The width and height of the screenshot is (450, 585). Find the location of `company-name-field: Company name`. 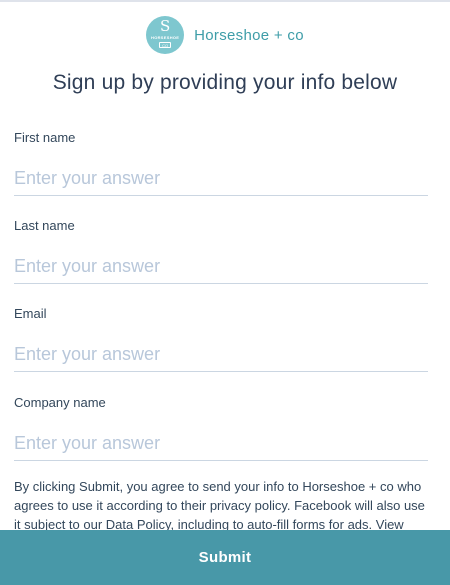

company-name-field: Company name is located at coordinates (221, 428).